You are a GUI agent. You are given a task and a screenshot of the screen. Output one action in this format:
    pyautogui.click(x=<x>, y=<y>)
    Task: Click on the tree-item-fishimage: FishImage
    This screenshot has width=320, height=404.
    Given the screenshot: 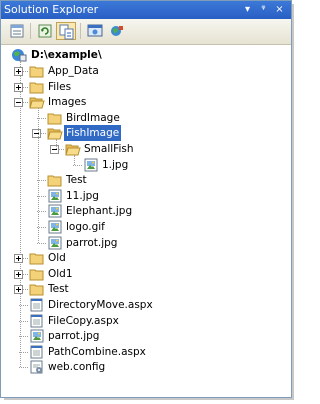 What is the action you would take?
    pyautogui.click(x=145, y=133)
    